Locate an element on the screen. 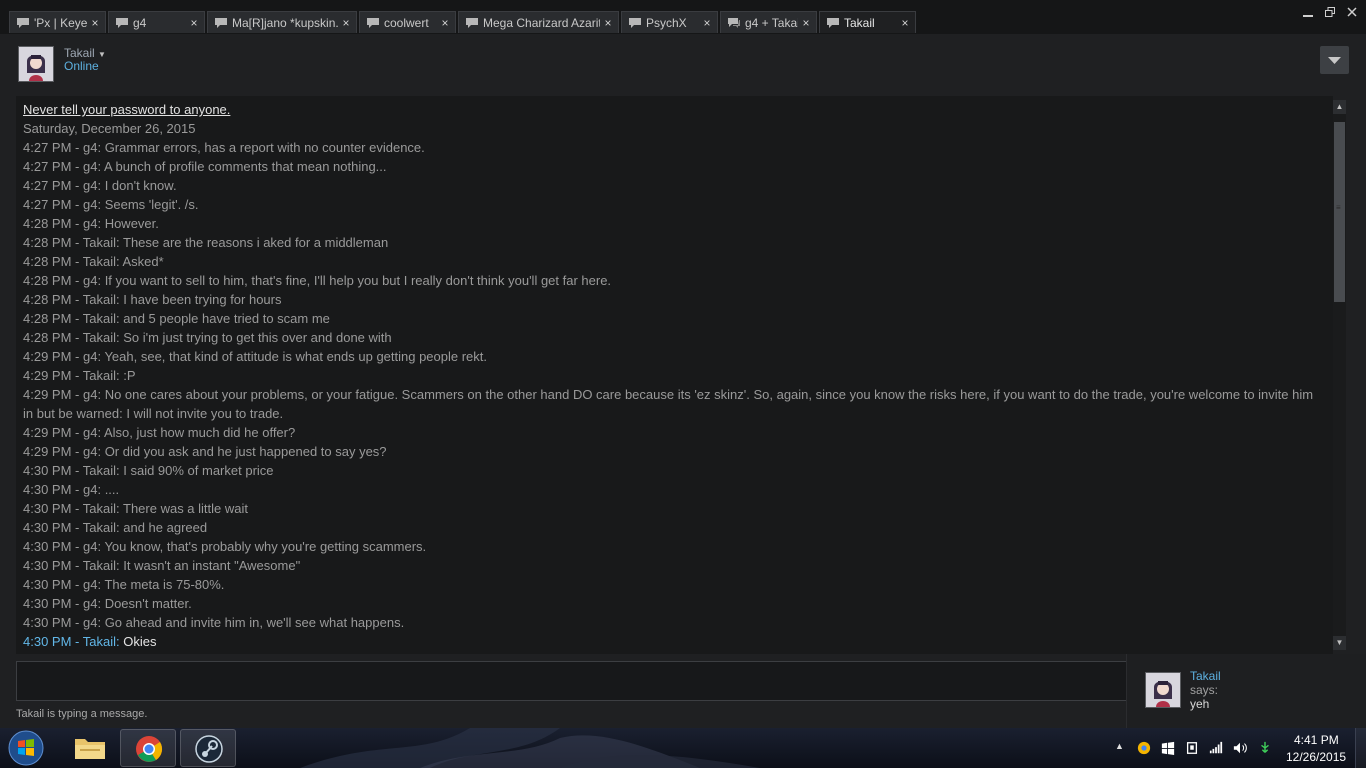 Image resolution: width=1366 pixels, height=768 pixels. chrome-tray-icon is located at coordinates (1144, 748).